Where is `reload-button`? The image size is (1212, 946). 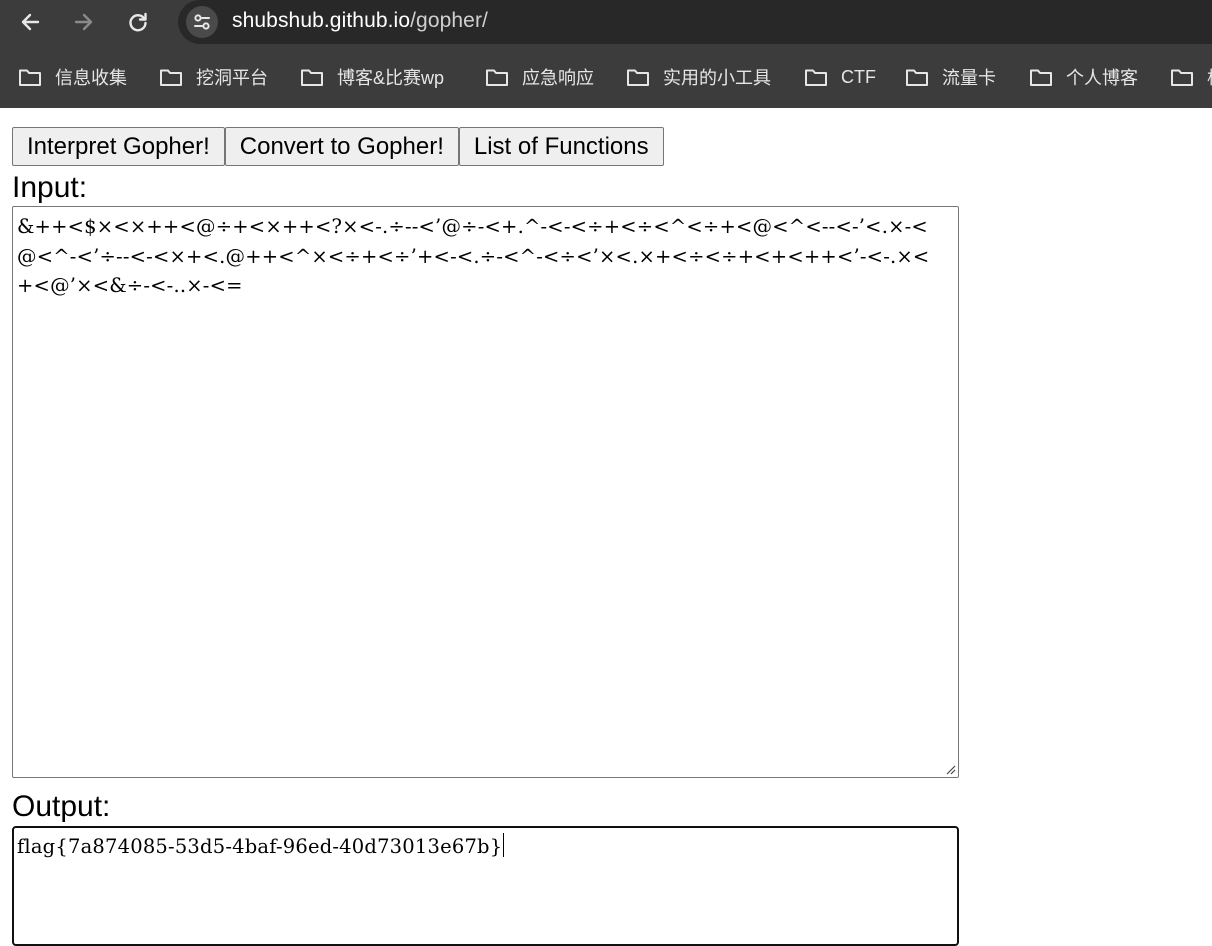
reload-button is located at coordinates (138, 22).